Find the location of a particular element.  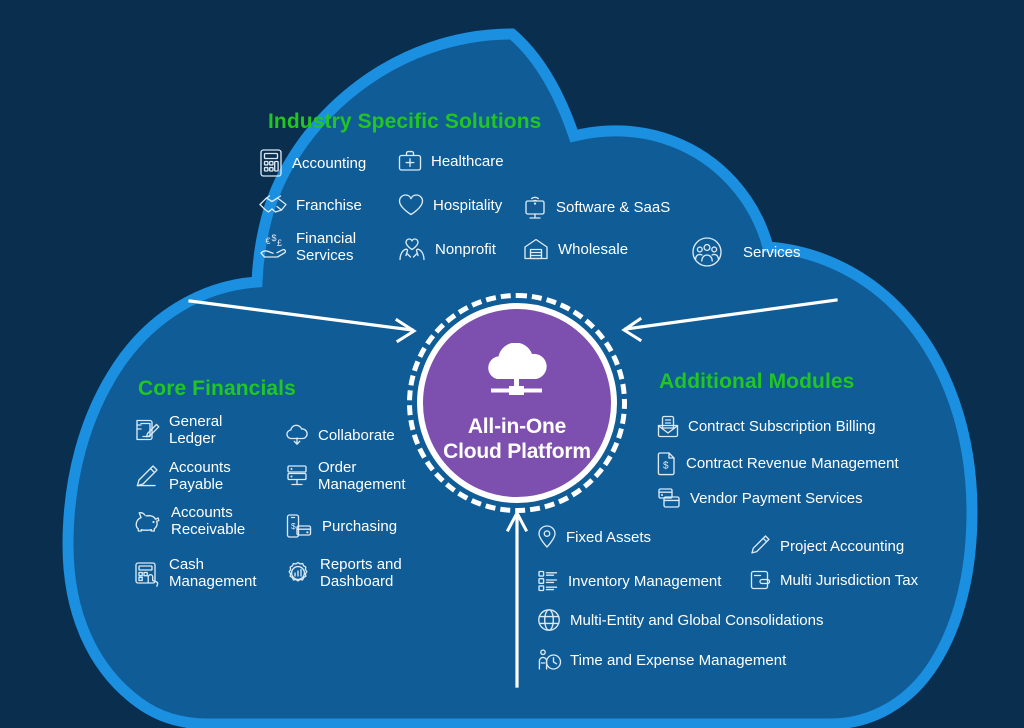

industry-item-hospitality: Hospitality is located at coordinates (449, 205).